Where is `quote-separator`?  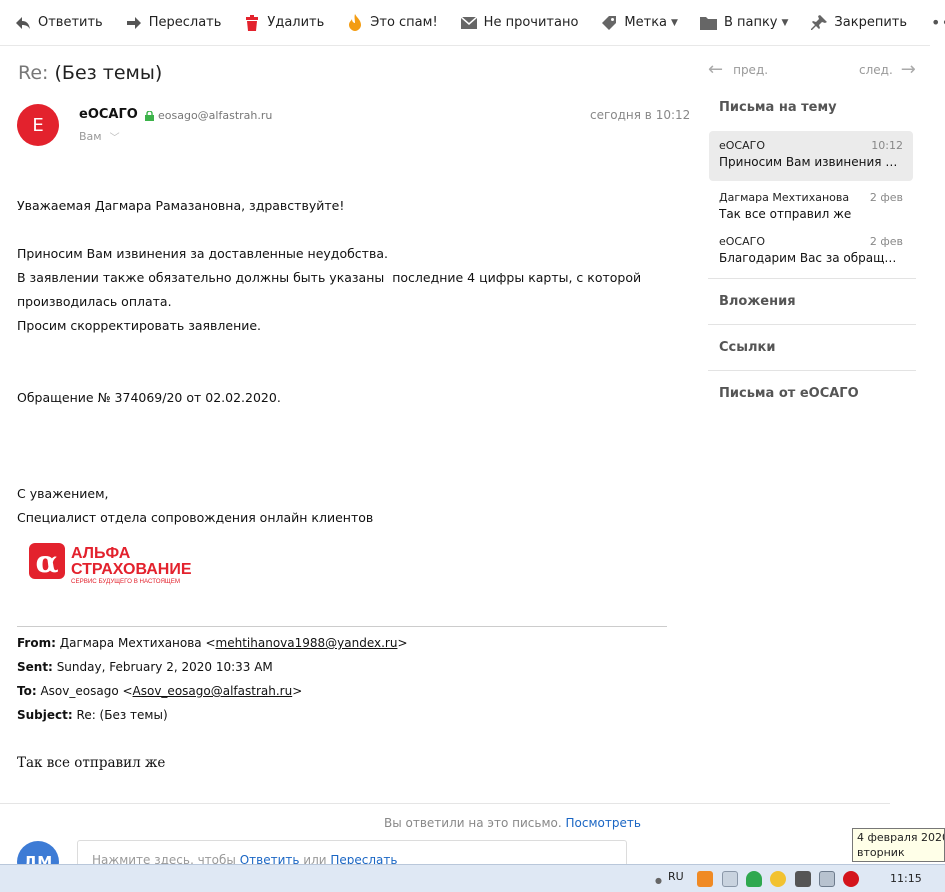
quote-separator is located at coordinates (342, 626).